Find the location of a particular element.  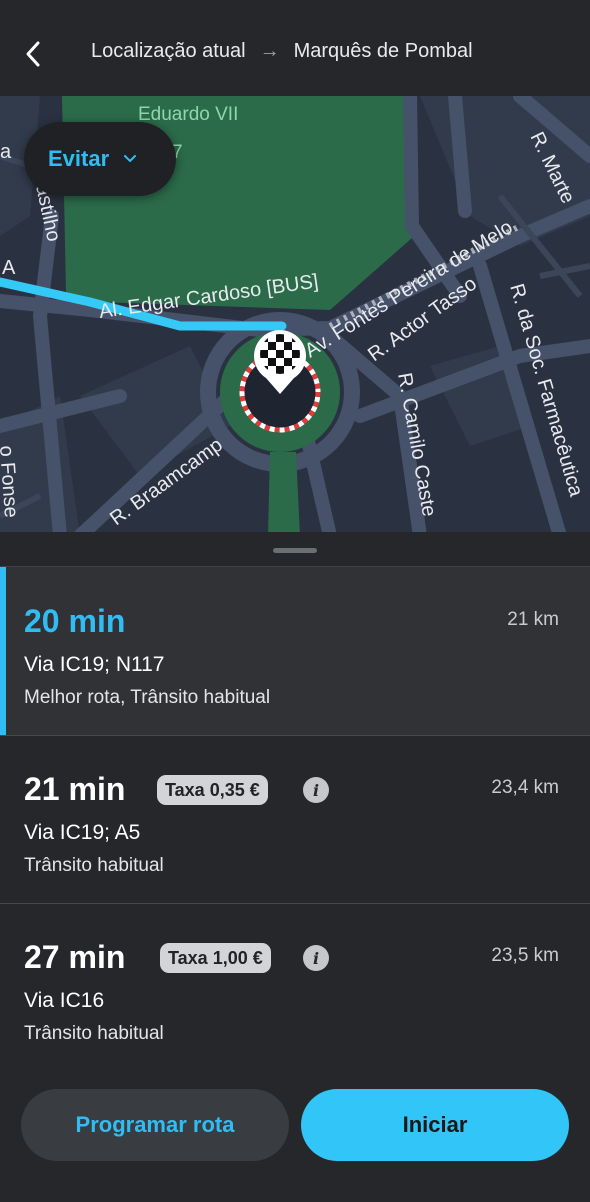

map-label-a-left: A is located at coordinates (9, 268).